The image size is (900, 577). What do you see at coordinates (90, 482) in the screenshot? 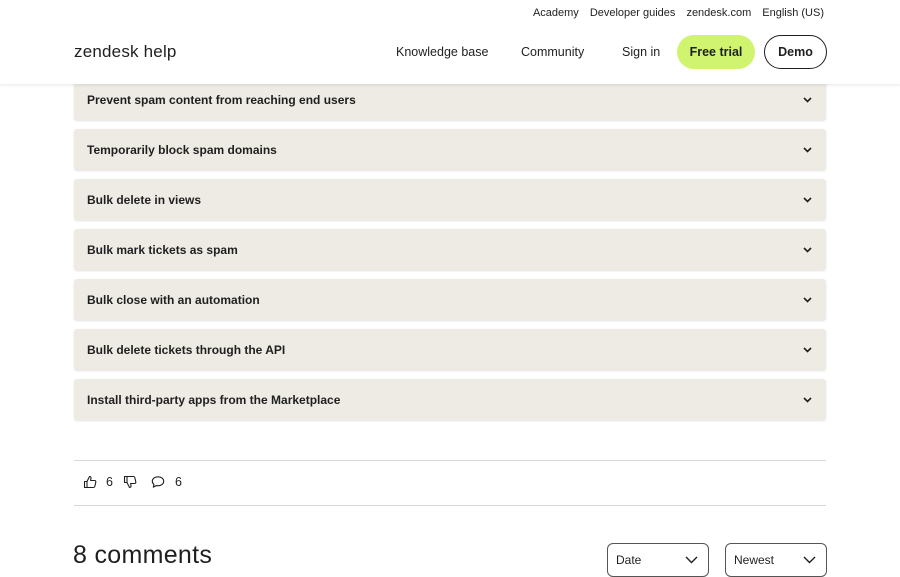
I see `thumbs-up-icon` at bounding box center [90, 482].